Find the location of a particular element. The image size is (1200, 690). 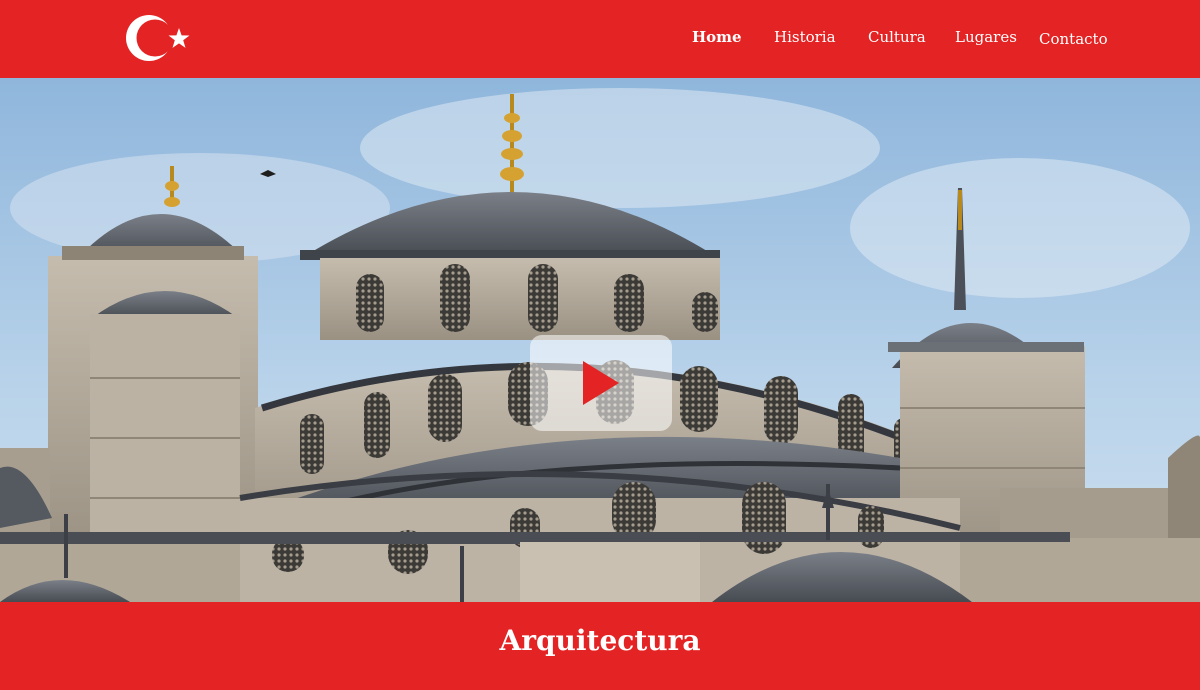

play-button is located at coordinates (601, 383).